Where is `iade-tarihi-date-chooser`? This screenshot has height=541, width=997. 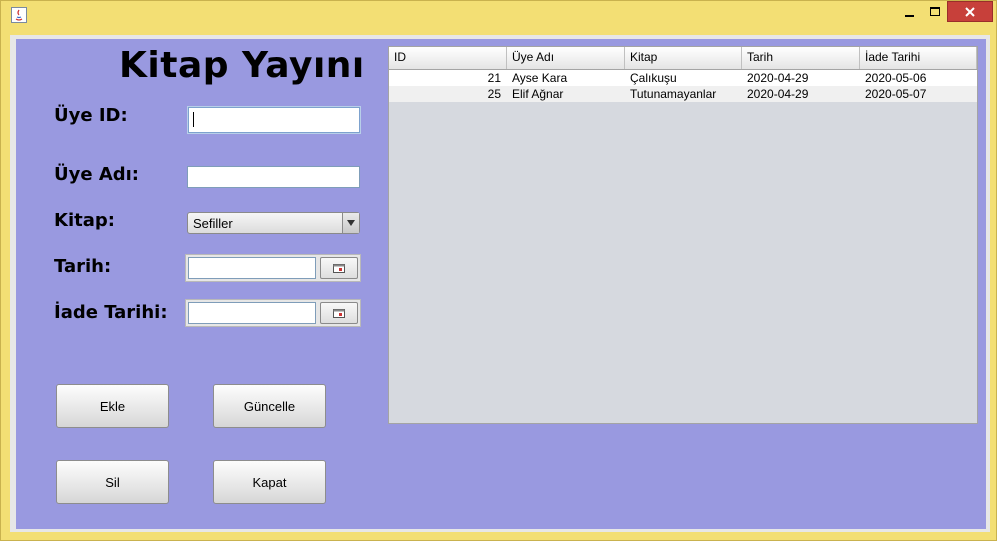
iade-tarihi-date-chooser is located at coordinates (273, 313).